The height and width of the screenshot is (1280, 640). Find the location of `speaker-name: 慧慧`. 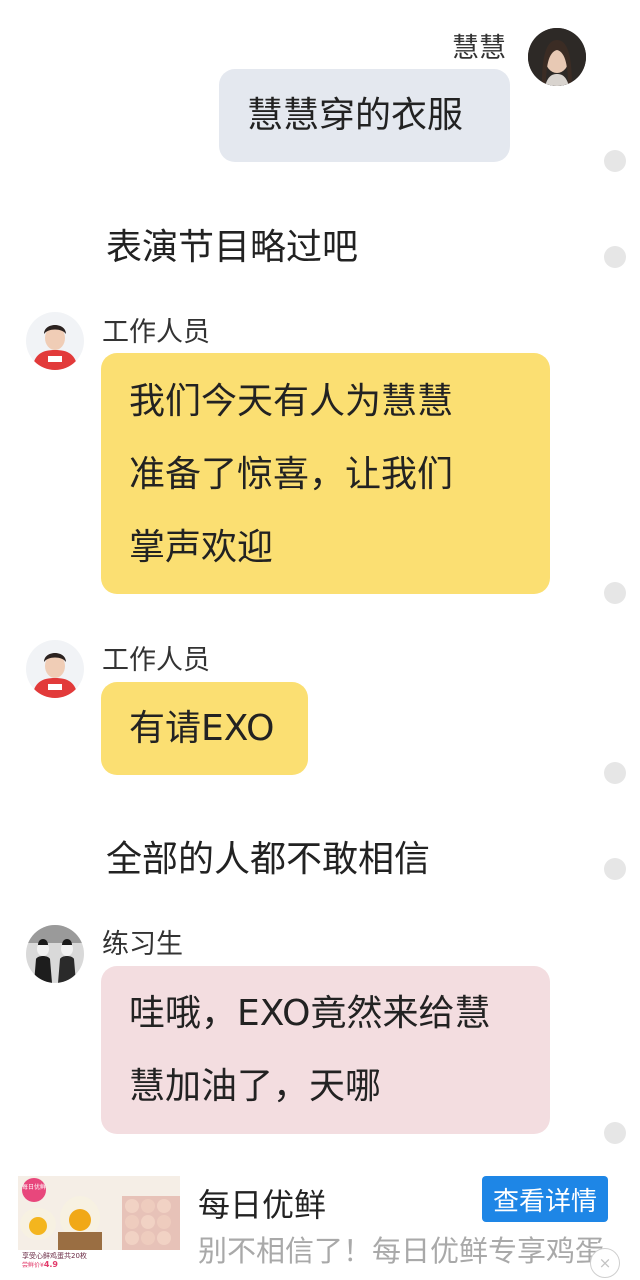

speaker-name: 慧慧 is located at coordinates (479, 48).